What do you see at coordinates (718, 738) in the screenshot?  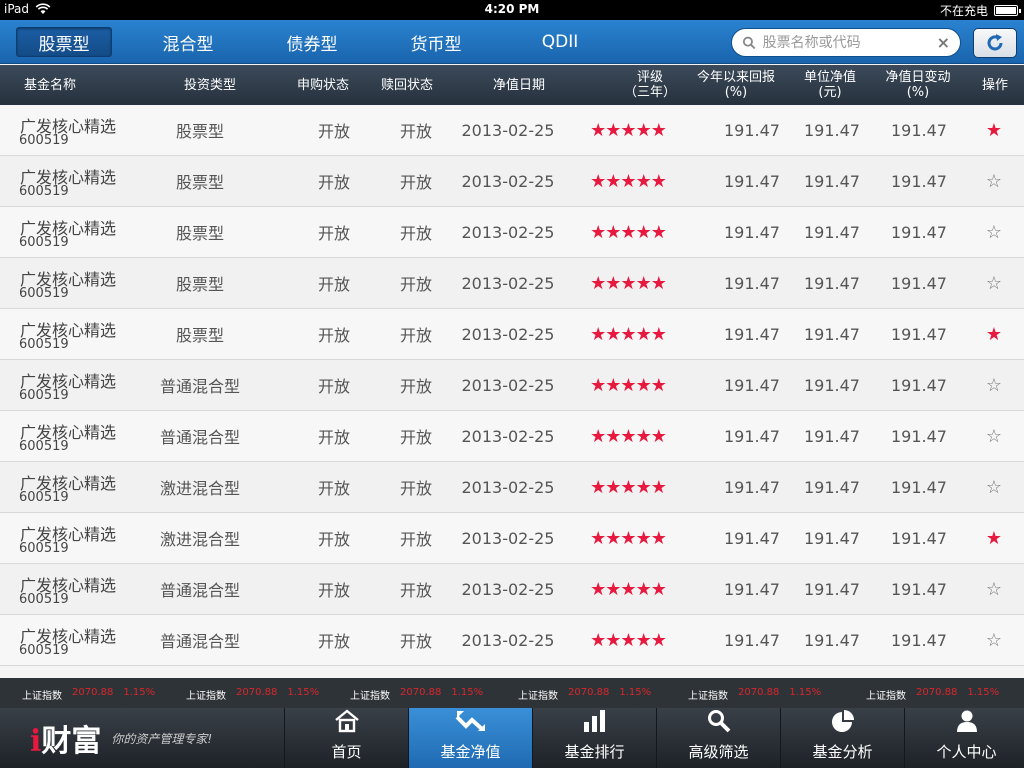 I see `nav-item-search: 高级筛选` at bounding box center [718, 738].